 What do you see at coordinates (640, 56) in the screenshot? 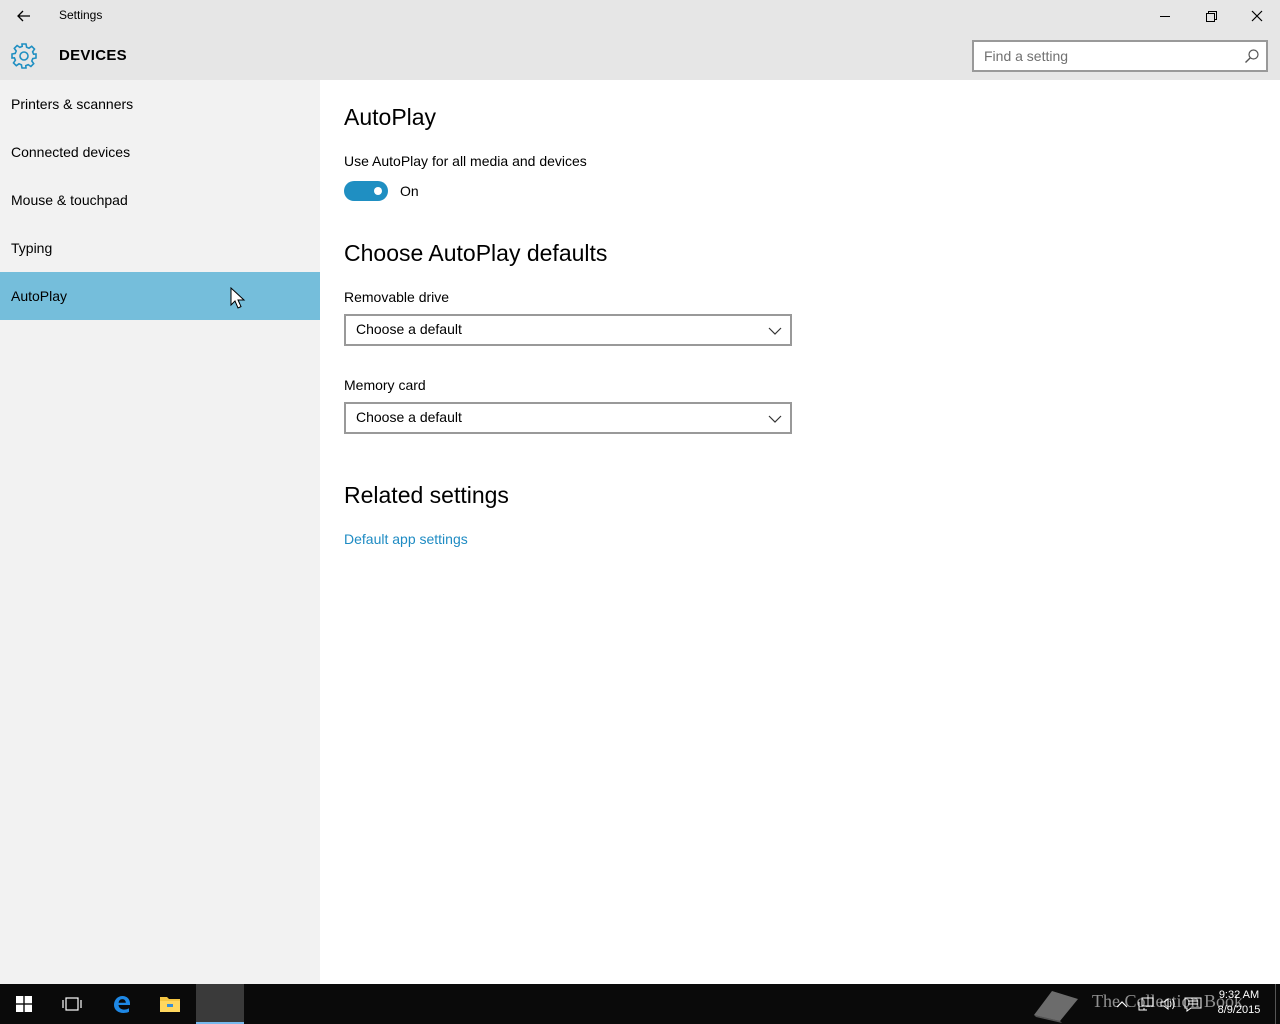
I see `settings-header: DEVICES` at bounding box center [640, 56].